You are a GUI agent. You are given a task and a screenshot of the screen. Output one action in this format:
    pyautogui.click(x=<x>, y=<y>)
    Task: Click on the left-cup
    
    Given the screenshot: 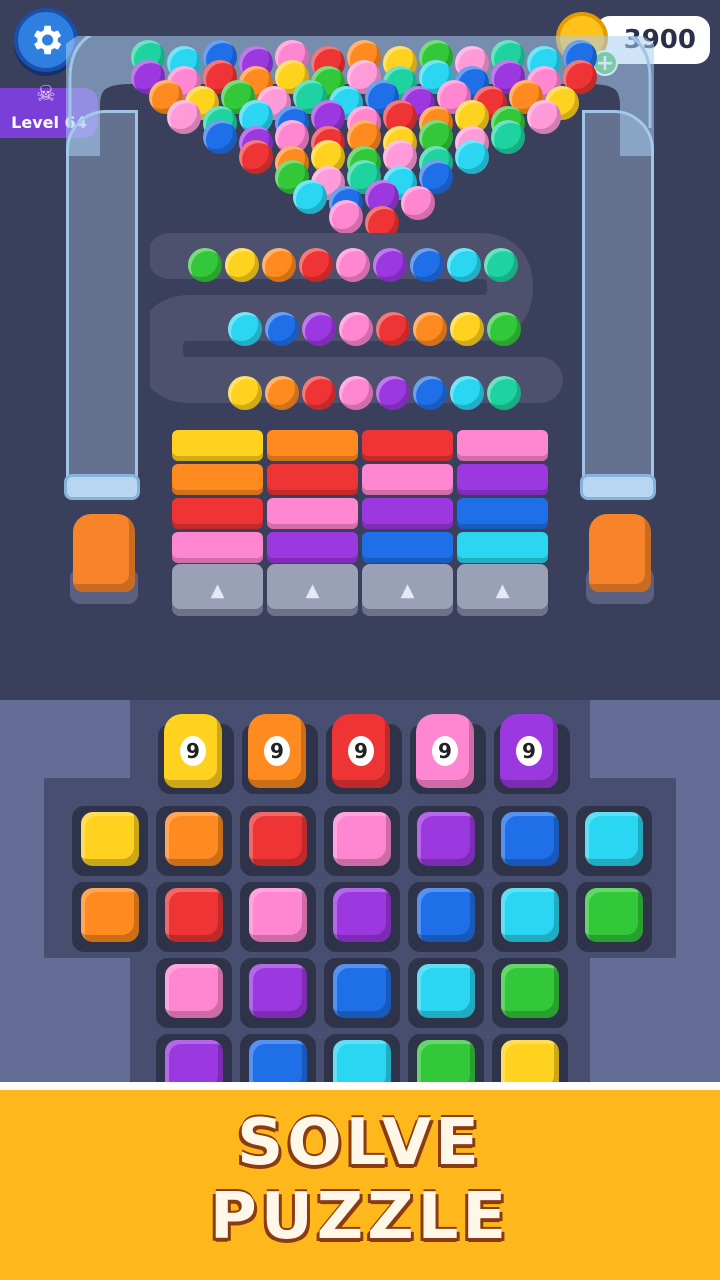 What is the action you would take?
    pyautogui.click(x=104, y=553)
    